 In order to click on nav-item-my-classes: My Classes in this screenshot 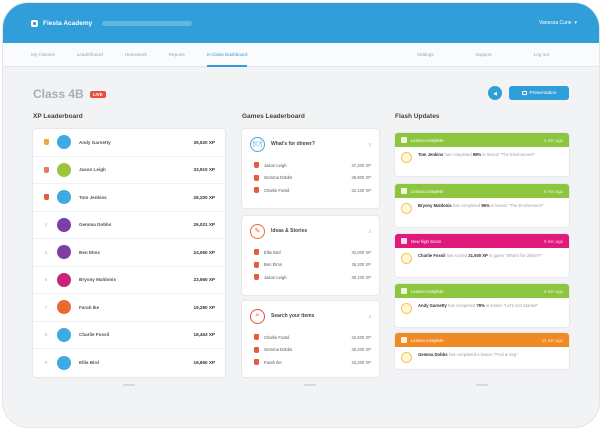, I will do `click(43, 55)`.